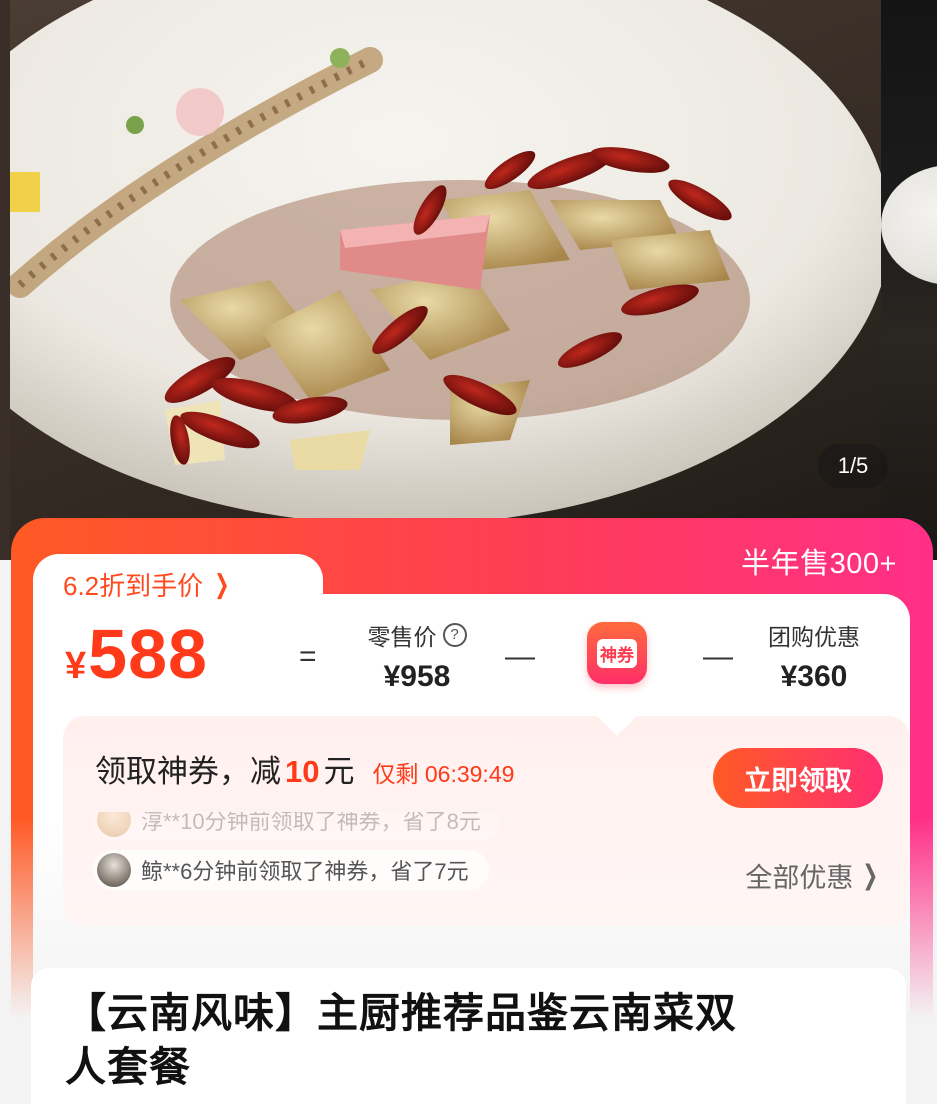  I want to click on help-icon: ?, so click(454, 635).